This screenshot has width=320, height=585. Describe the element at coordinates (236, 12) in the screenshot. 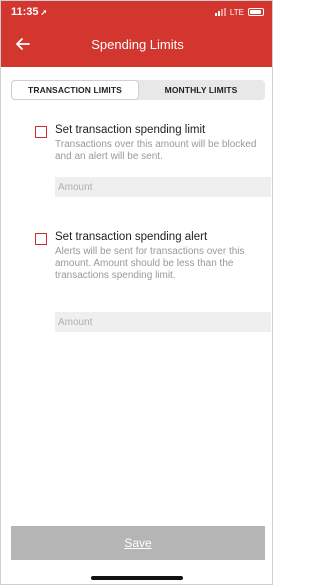

I see `network-type: LTE` at that location.